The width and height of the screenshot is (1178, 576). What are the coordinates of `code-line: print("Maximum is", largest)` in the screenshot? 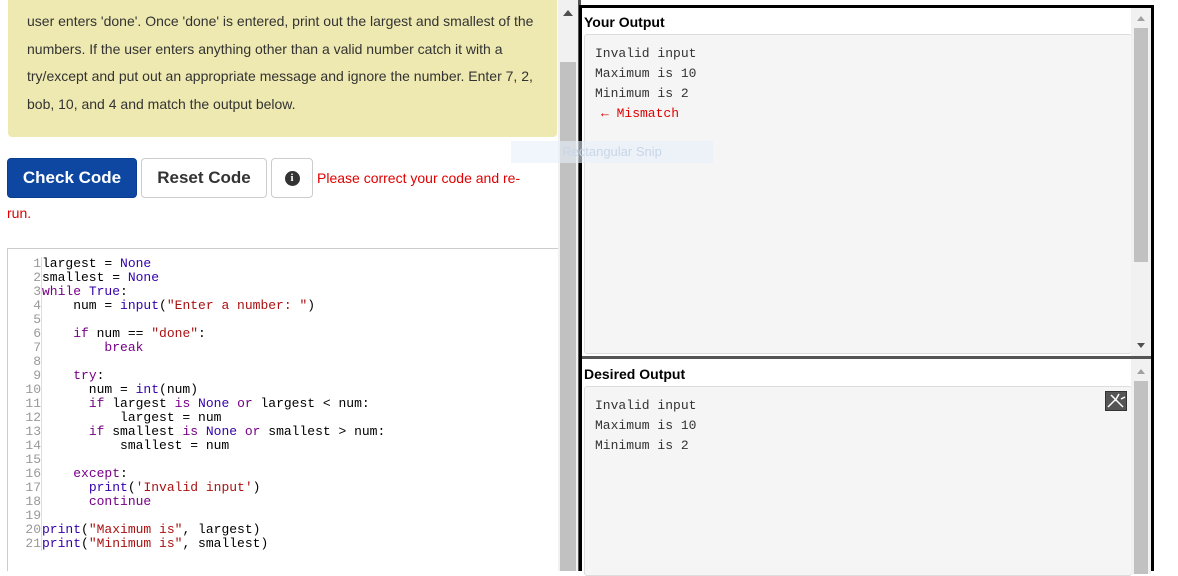 It's located at (213, 530).